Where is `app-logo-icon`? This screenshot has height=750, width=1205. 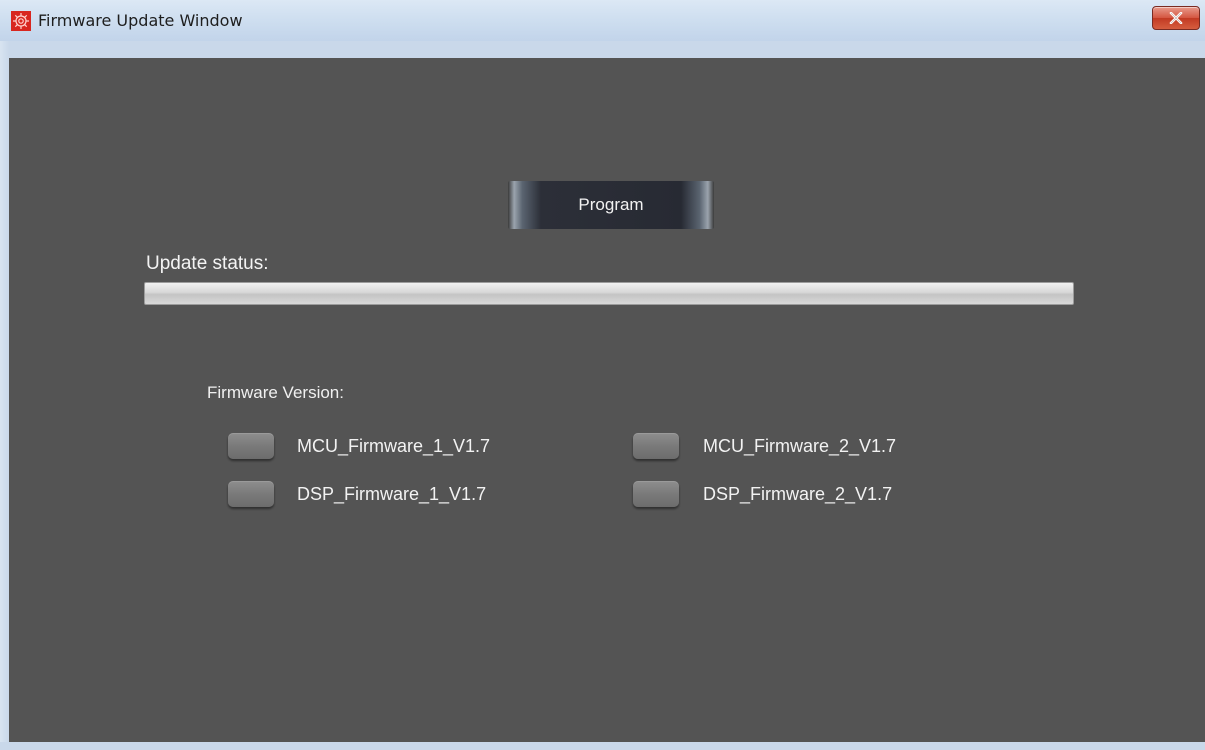
app-logo-icon is located at coordinates (21, 21).